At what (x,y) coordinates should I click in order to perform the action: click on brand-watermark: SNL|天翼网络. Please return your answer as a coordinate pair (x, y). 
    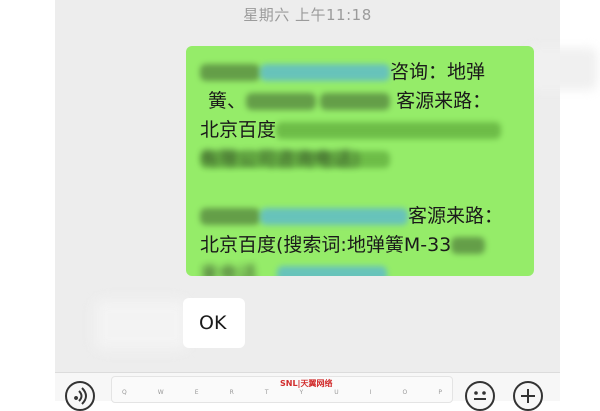
    Looking at the image, I should click on (306, 383).